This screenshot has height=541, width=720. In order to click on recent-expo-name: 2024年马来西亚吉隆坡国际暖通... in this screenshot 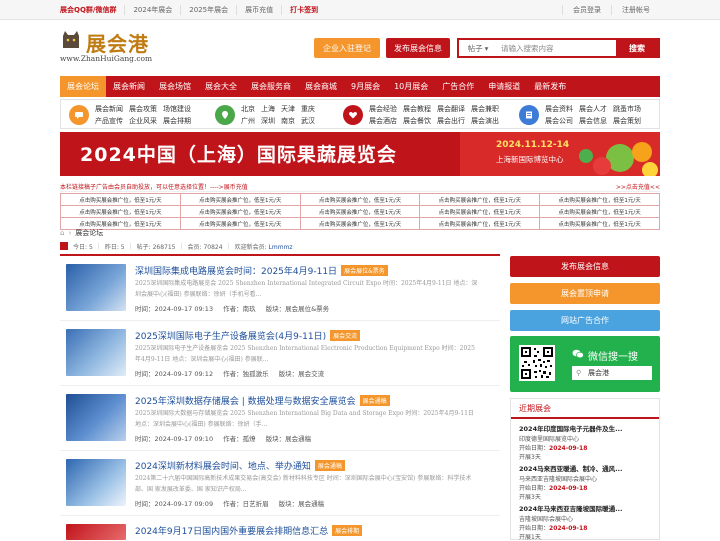, I will do `click(589, 508)`.